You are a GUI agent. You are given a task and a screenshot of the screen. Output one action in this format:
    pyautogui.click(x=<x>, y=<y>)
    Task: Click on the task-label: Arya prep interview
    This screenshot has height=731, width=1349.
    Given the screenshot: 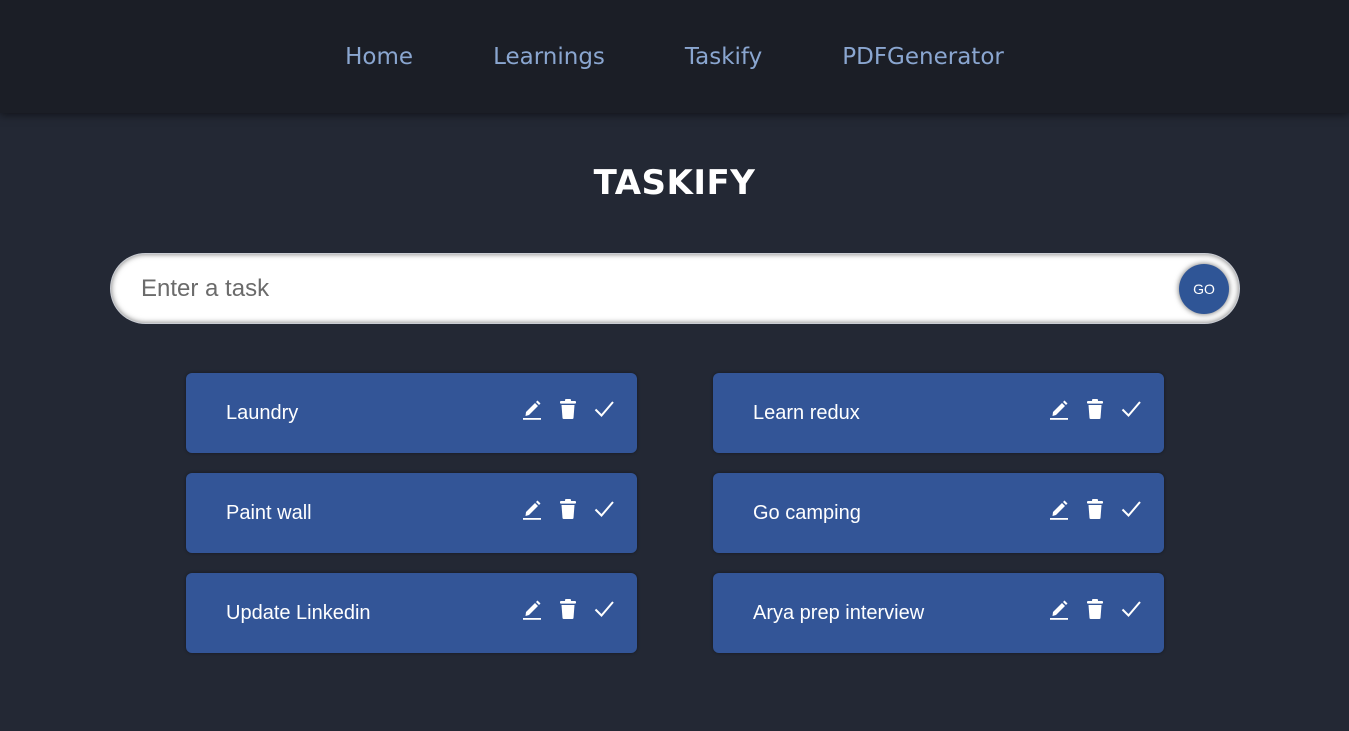 What is the action you would take?
    pyautogui.click(x=839, y=612)
    